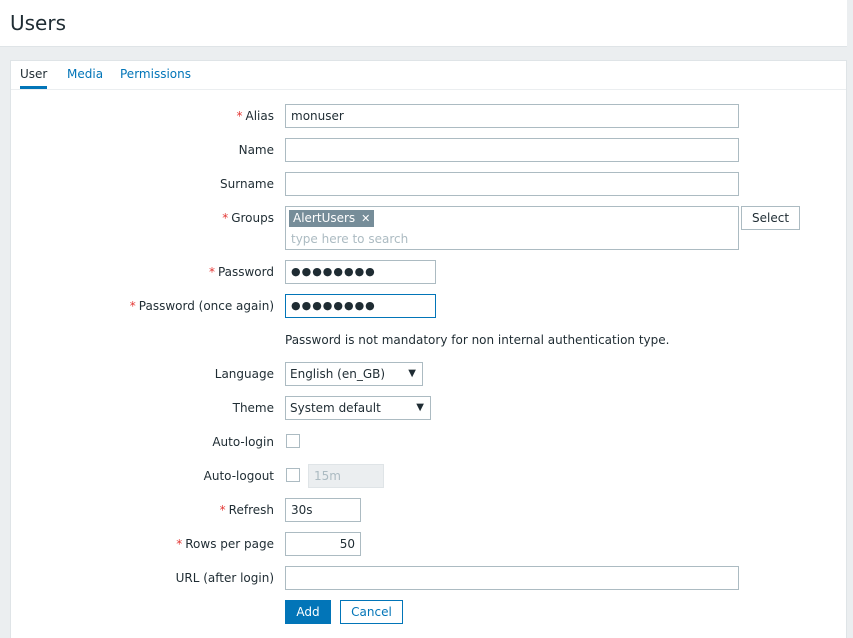 The height and width of the screenshot is (638, 853). What do you see at coordinates (512, 228) in the screenshot?
I see `groups-multiselect: AlertUsers ✕ type here to search` at bounding box center [512, 228].